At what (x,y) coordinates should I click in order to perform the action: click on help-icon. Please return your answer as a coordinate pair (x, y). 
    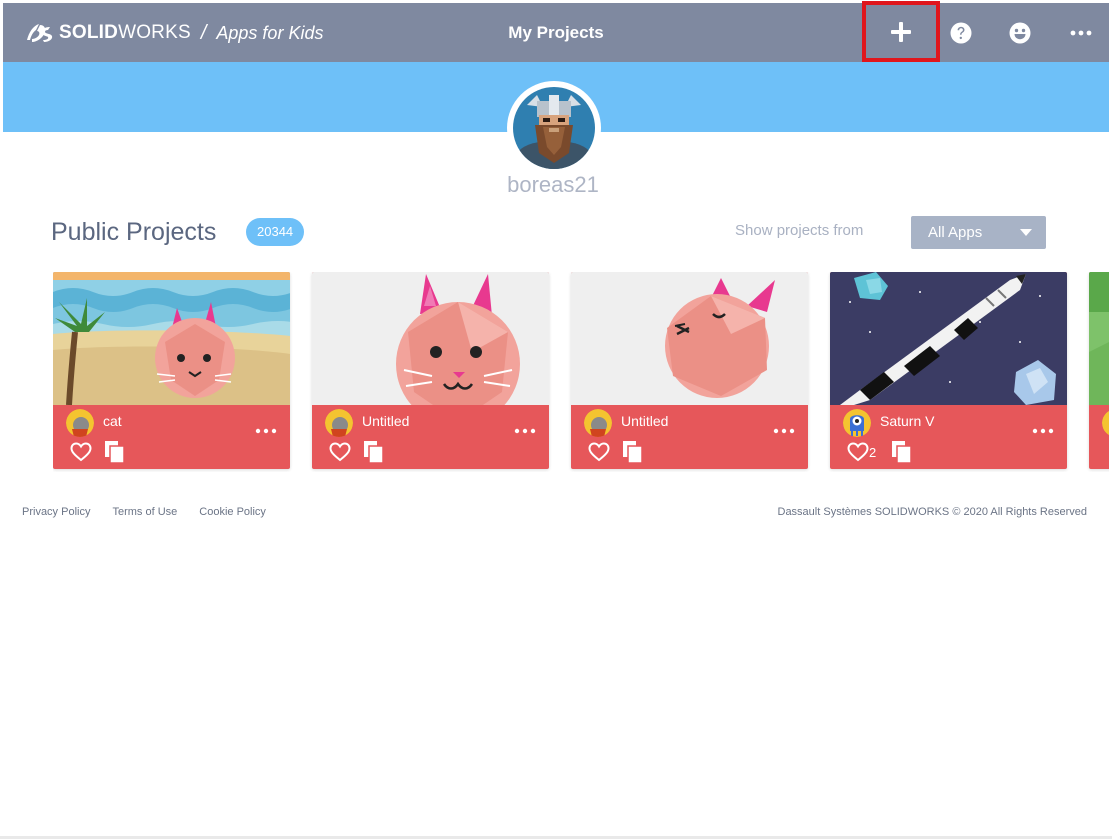
    Looking at the image, I should click on (961, 32).